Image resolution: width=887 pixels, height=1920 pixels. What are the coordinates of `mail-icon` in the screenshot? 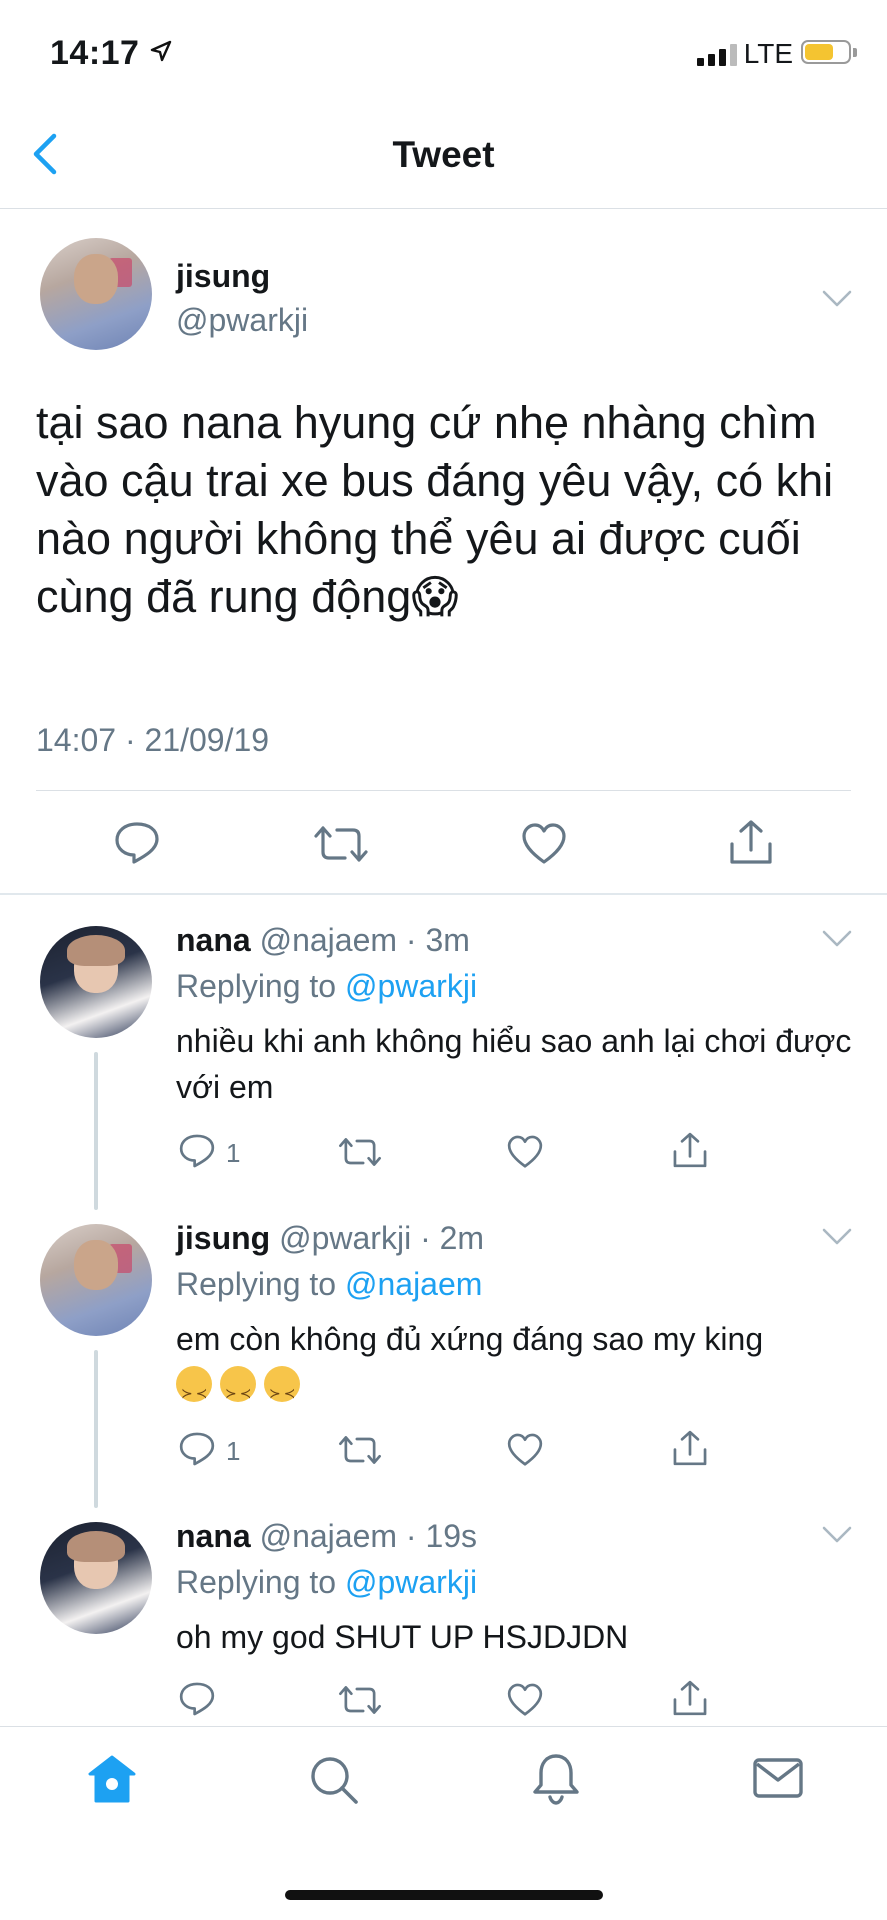 It's located at (778, 1778).